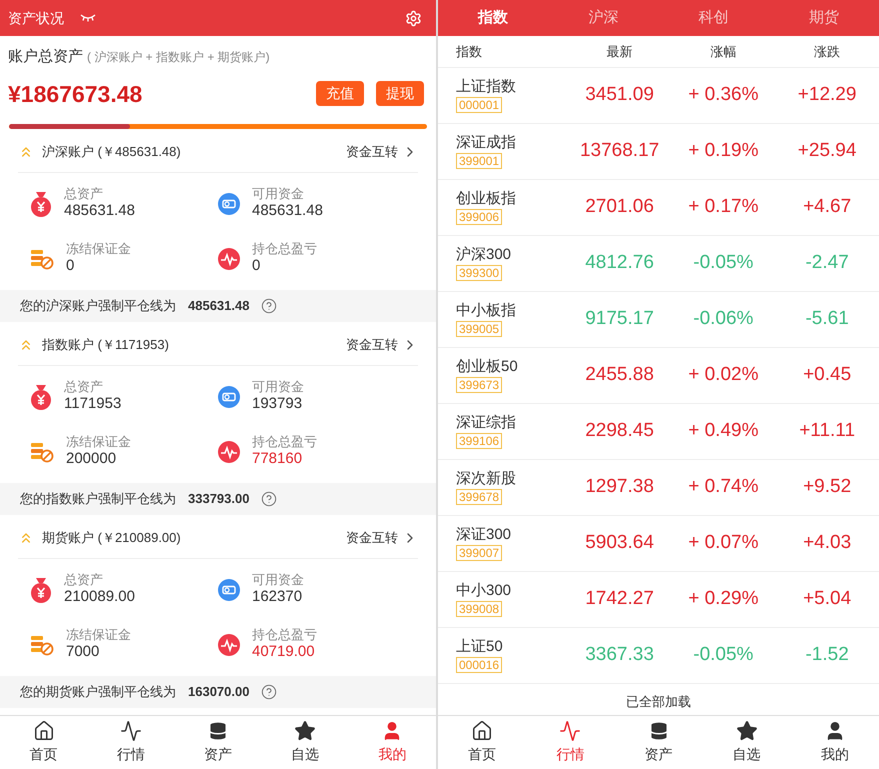 The height and width of the screenshot is (769, 879). Describe the element at coordinates (484, 591) in the screenshot. I see `index-name: 中小300` at that location.